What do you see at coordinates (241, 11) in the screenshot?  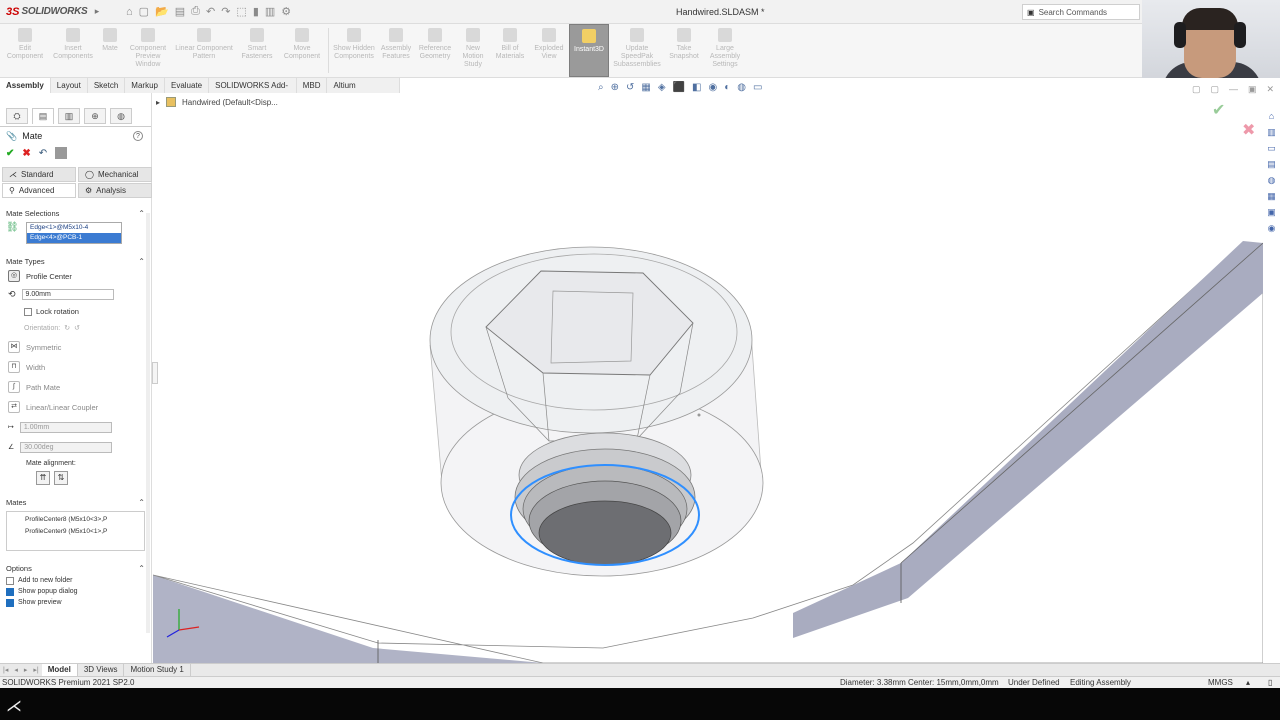 I see `select-icon: ⬚` at bounding box center [241, 11].